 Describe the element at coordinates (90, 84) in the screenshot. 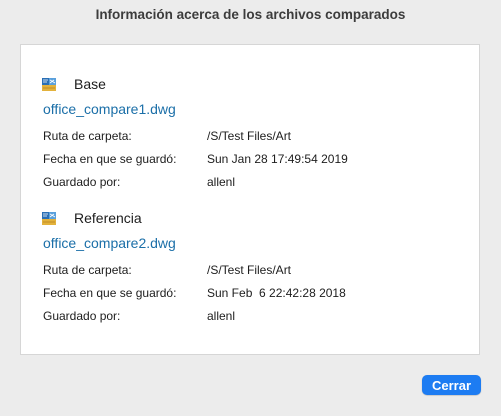

I see `base-label: Base` at that location.